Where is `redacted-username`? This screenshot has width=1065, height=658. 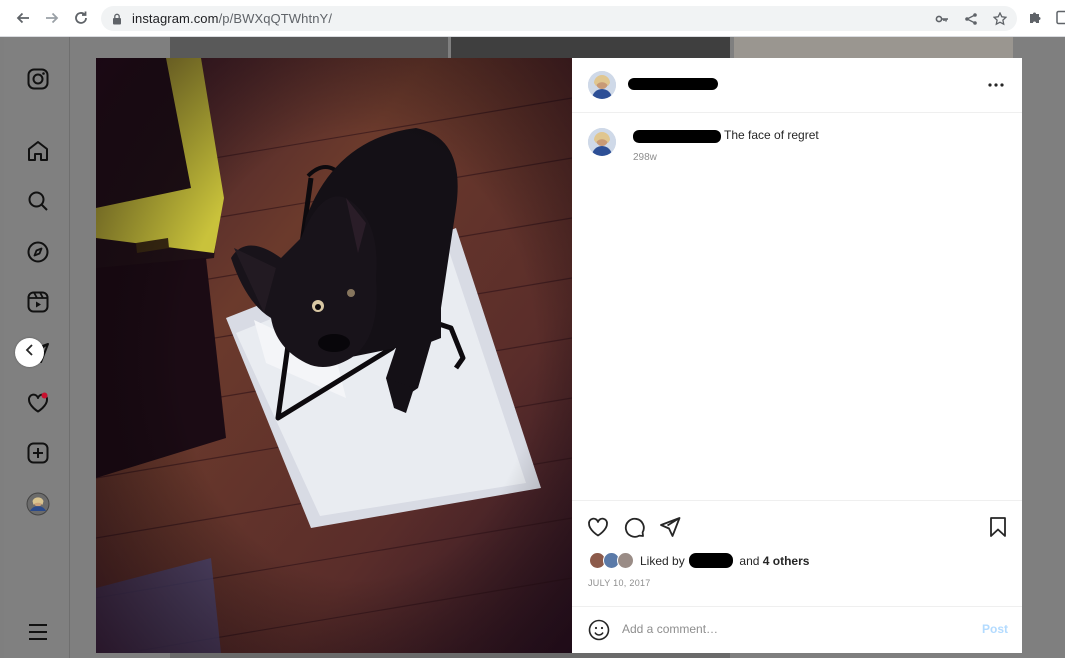 redacted-username is located at coordinates (673, 84).